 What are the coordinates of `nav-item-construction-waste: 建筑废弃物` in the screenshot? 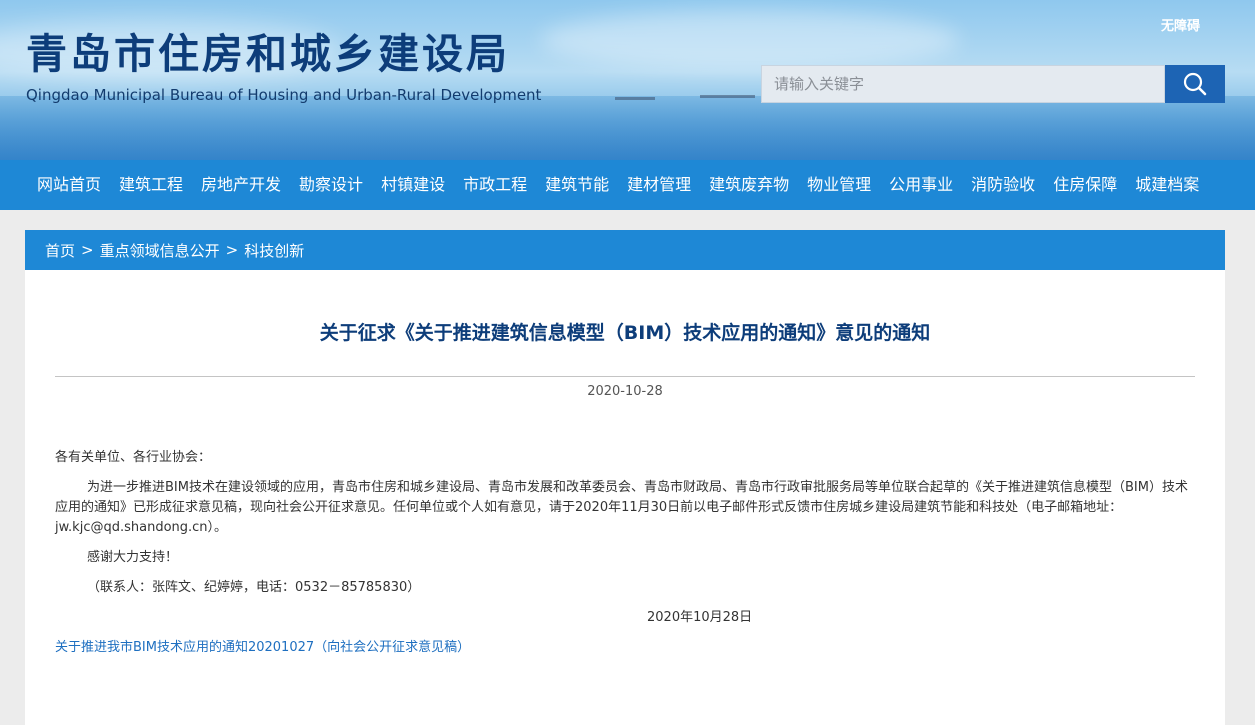 It's located at (749, 185).